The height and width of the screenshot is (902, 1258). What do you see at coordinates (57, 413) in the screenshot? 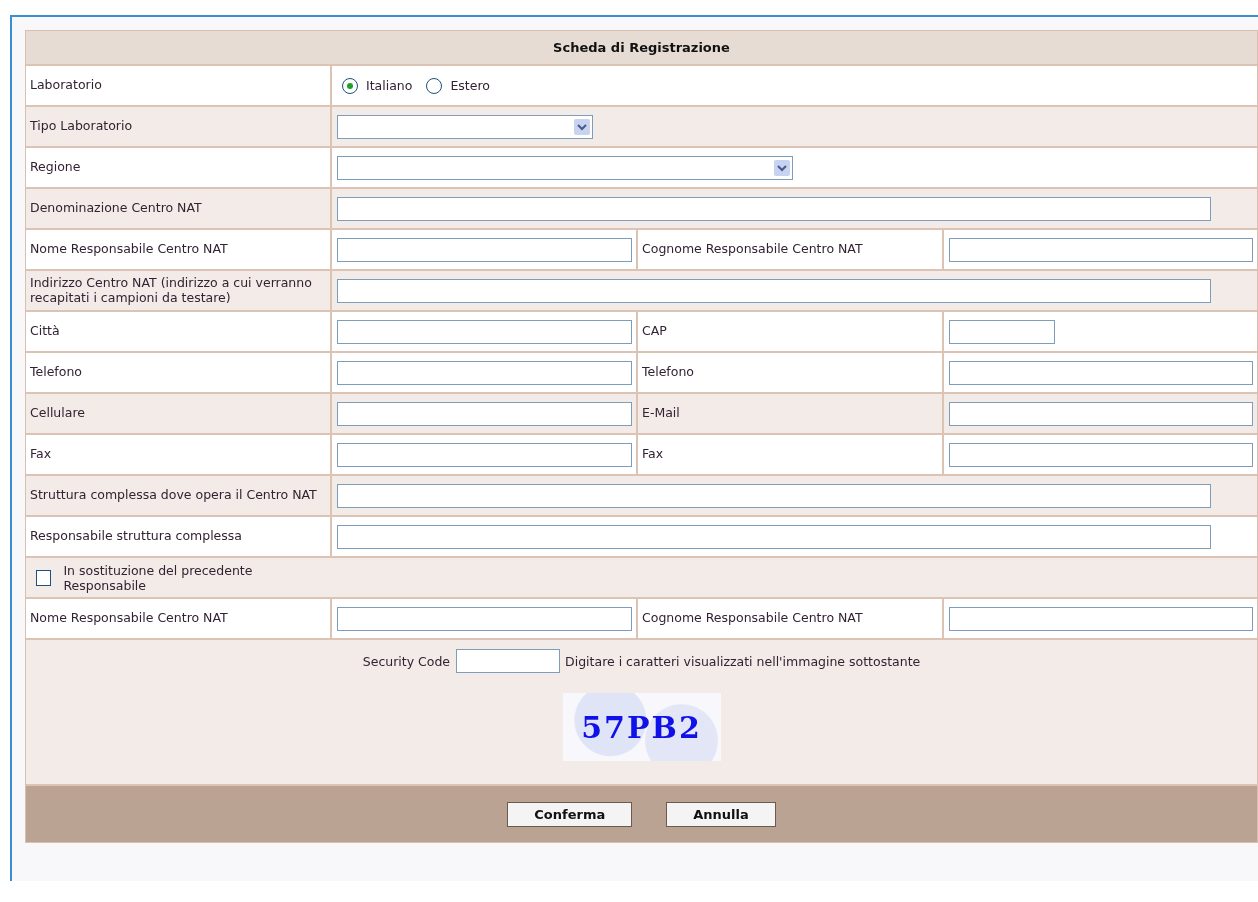
I see `field-label: Cellulare` at bounding box center [57, 413].